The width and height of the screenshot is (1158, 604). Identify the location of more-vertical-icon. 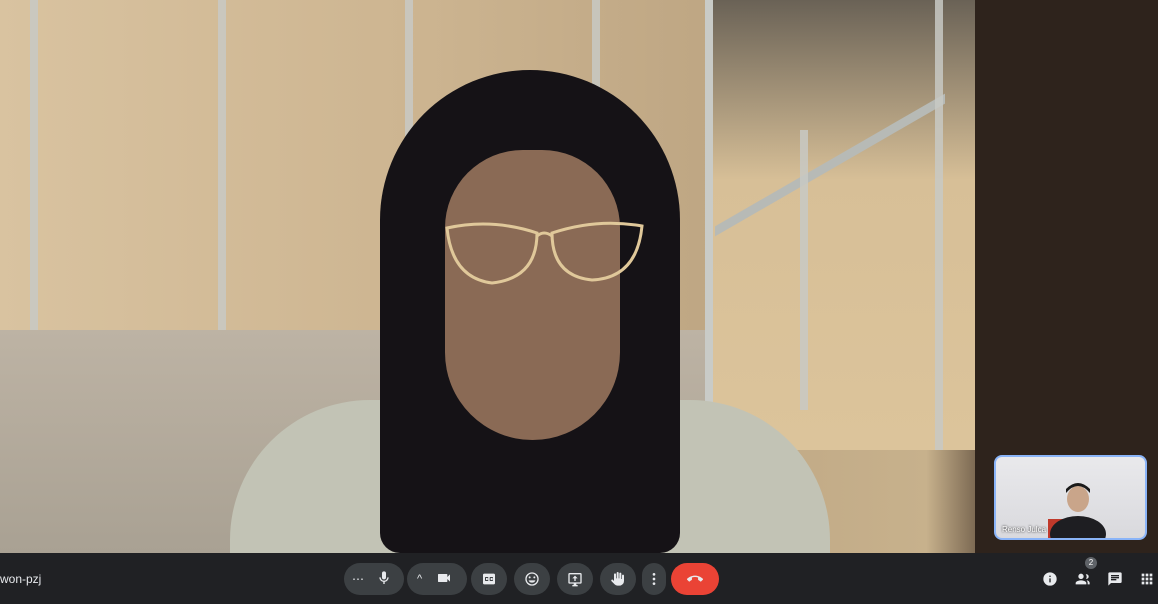
(654, 579).